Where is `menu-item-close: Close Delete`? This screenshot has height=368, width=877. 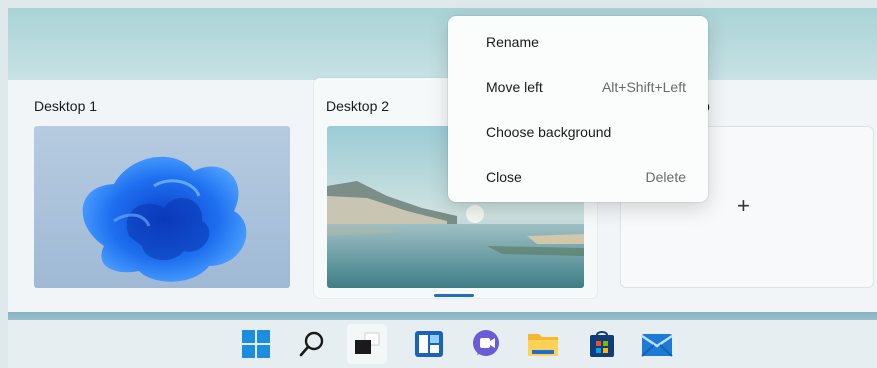
menu-item-close: Close Delete is located at coordinates (578, 177).